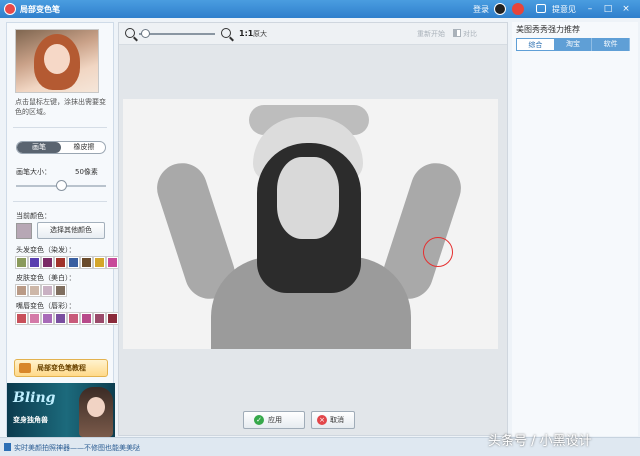 Image resolution: width=640 pixels, height=456 pixels. What do you see at coordinates (431, 34) in the screenshot?
I see `restart-button: 重新开始` at bounding box center [431, 34].